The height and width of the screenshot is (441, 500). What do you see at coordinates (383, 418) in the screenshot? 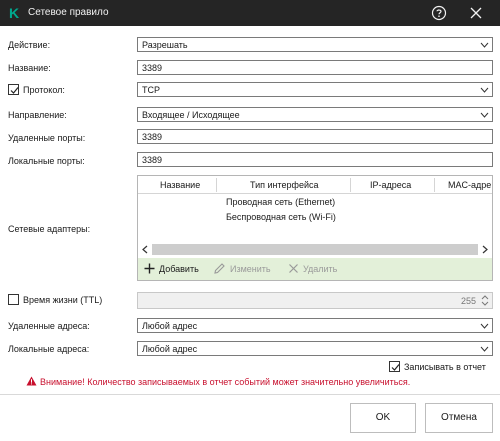
I see `ok-button: OK` at bounding box center [383, 418].